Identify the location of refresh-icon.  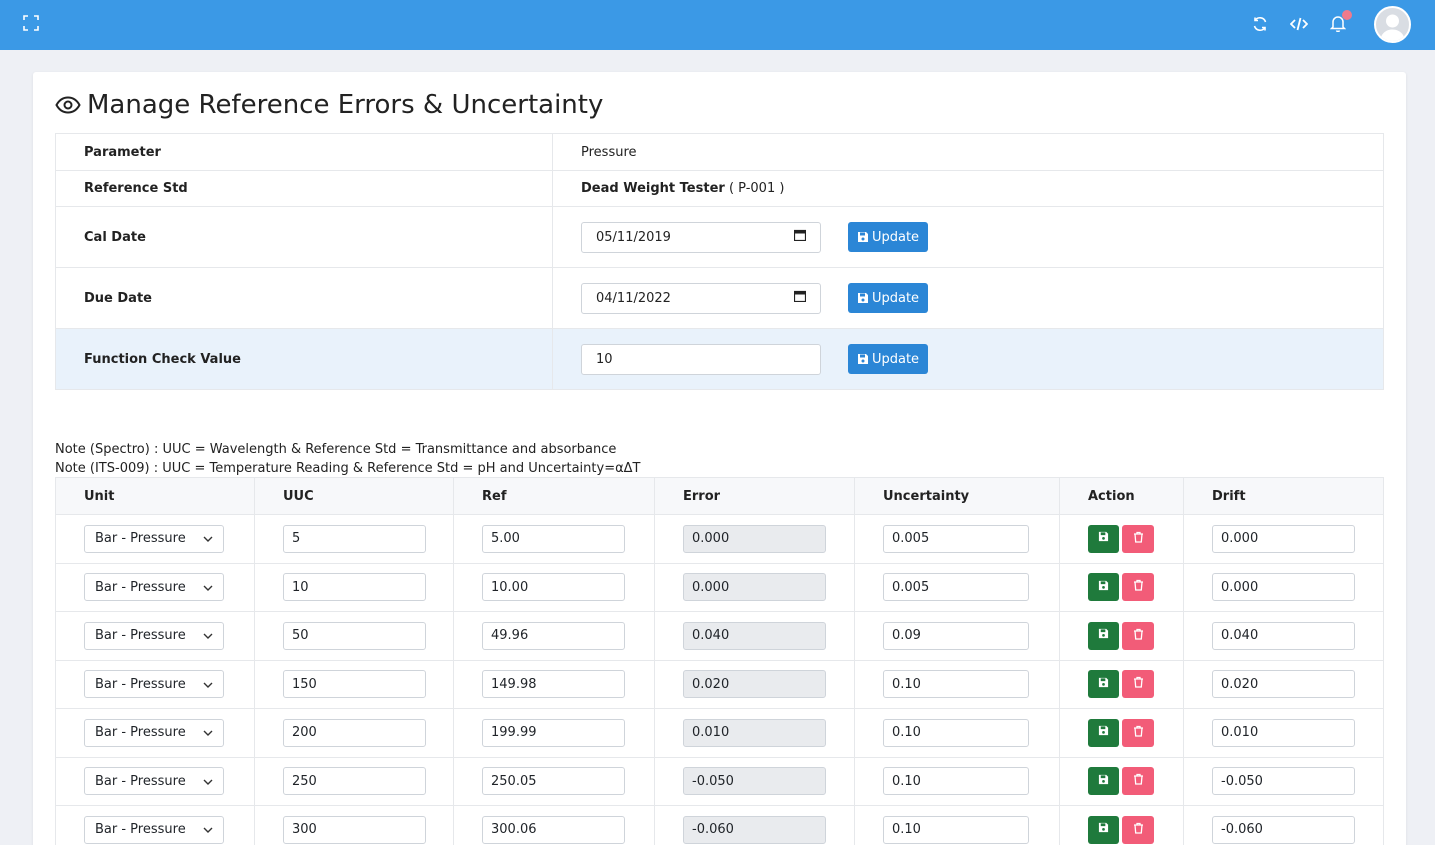
(1260, 24).